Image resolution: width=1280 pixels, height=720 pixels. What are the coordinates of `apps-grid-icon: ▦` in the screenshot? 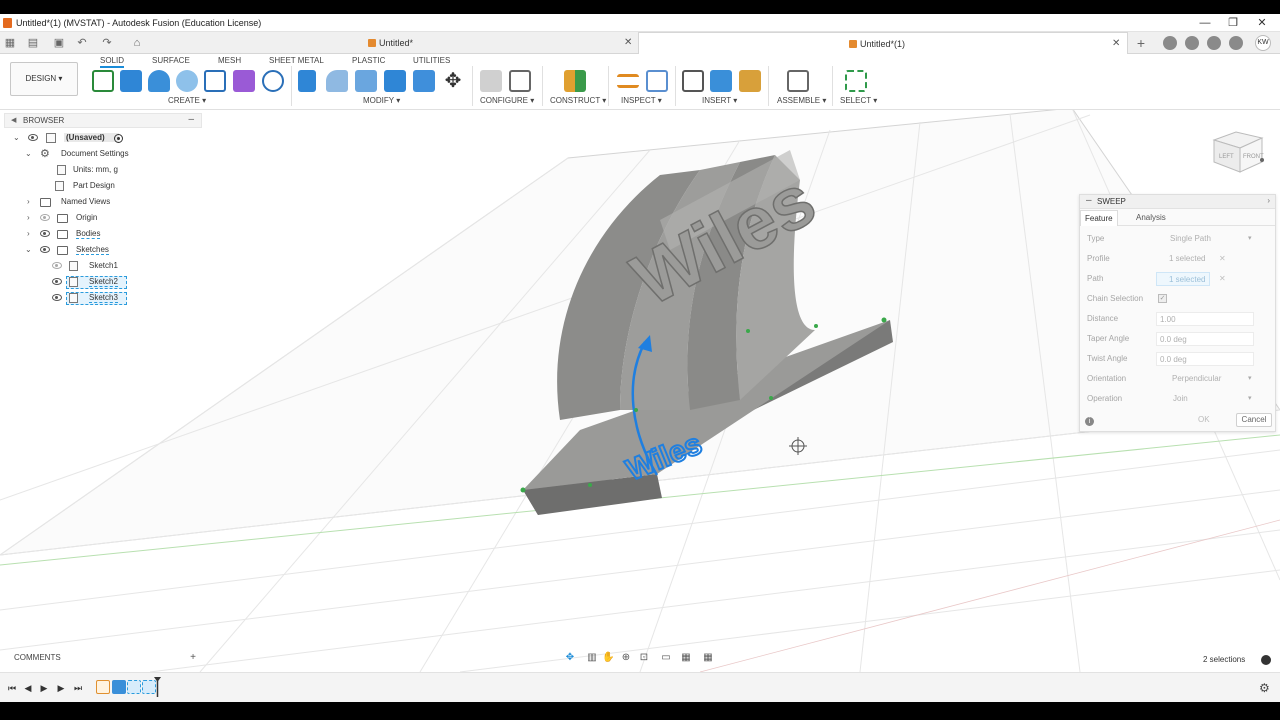 It's located at (10, 43).